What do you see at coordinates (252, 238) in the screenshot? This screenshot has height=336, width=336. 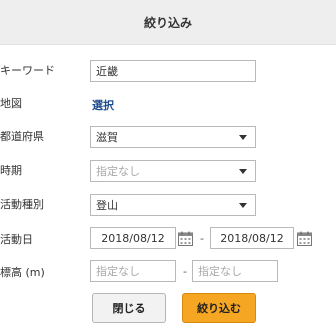 I see `date-to-input: 2018/08/12` at bounding box center [252, 238].